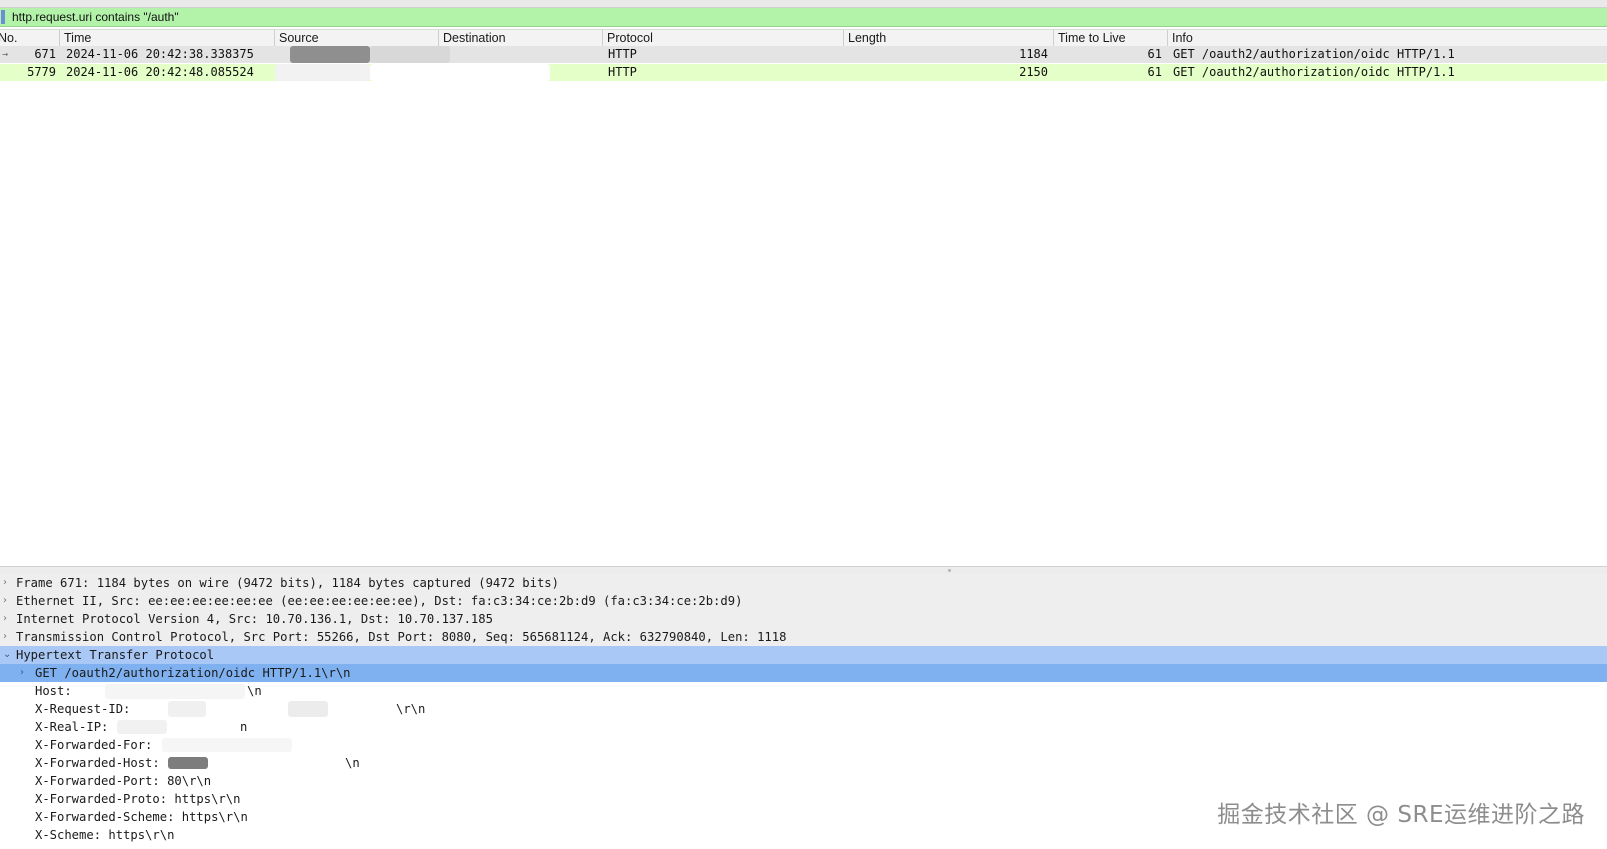  Describe the element at coordinates (803, 781) in the screenshot. I see `detail-http-forwarded-port: X-Forwarded-Port: 80\r\n` at that location.